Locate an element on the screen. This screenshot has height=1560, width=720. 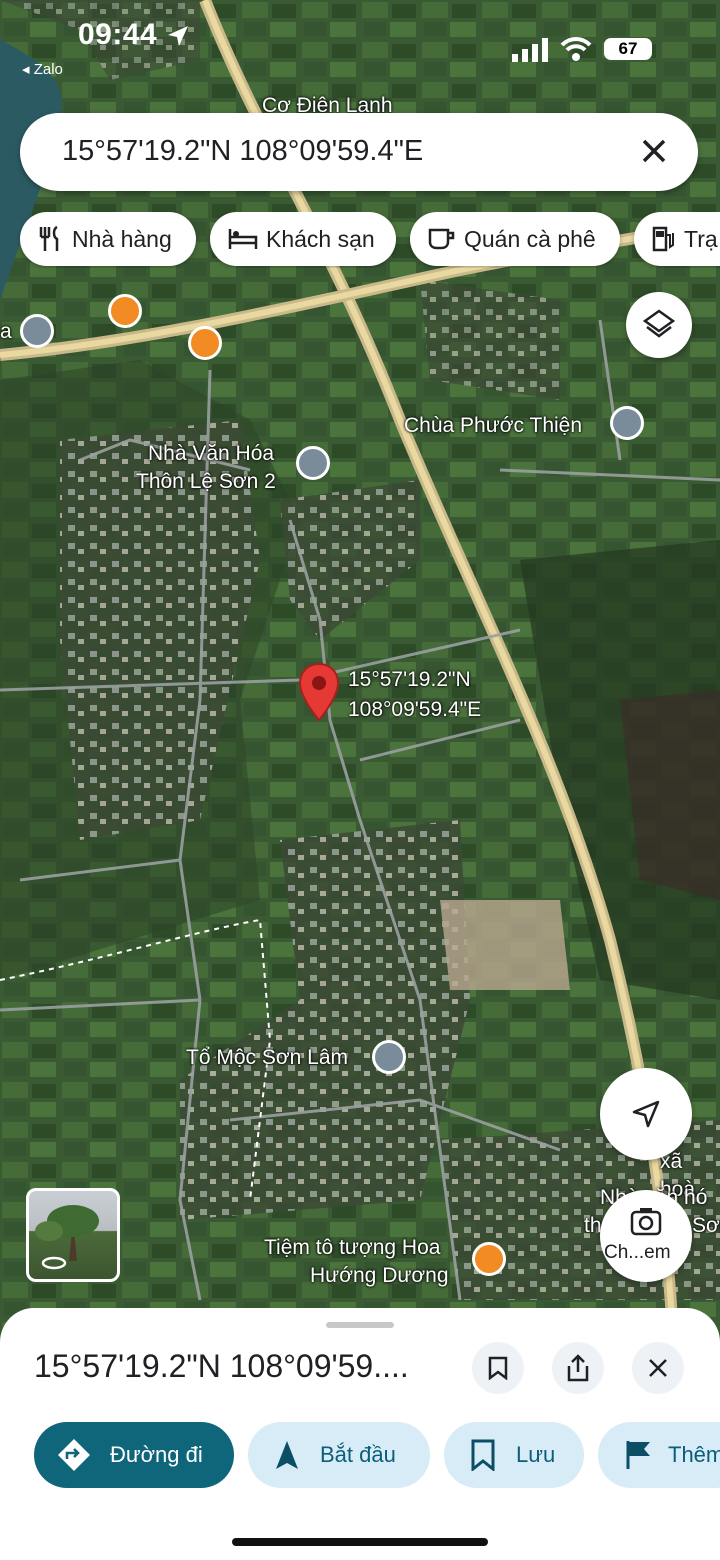
poi-park-icon is located at coordinates (37, 331).